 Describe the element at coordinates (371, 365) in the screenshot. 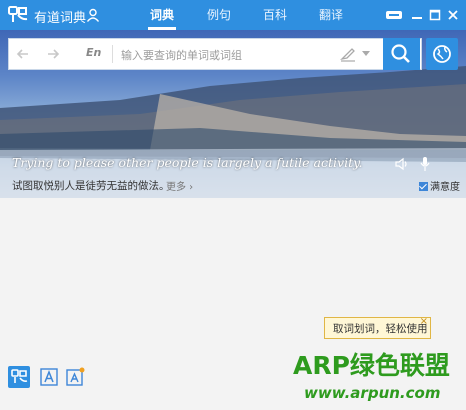

I see `watermark-title: ARP绿色联盟` at that location.